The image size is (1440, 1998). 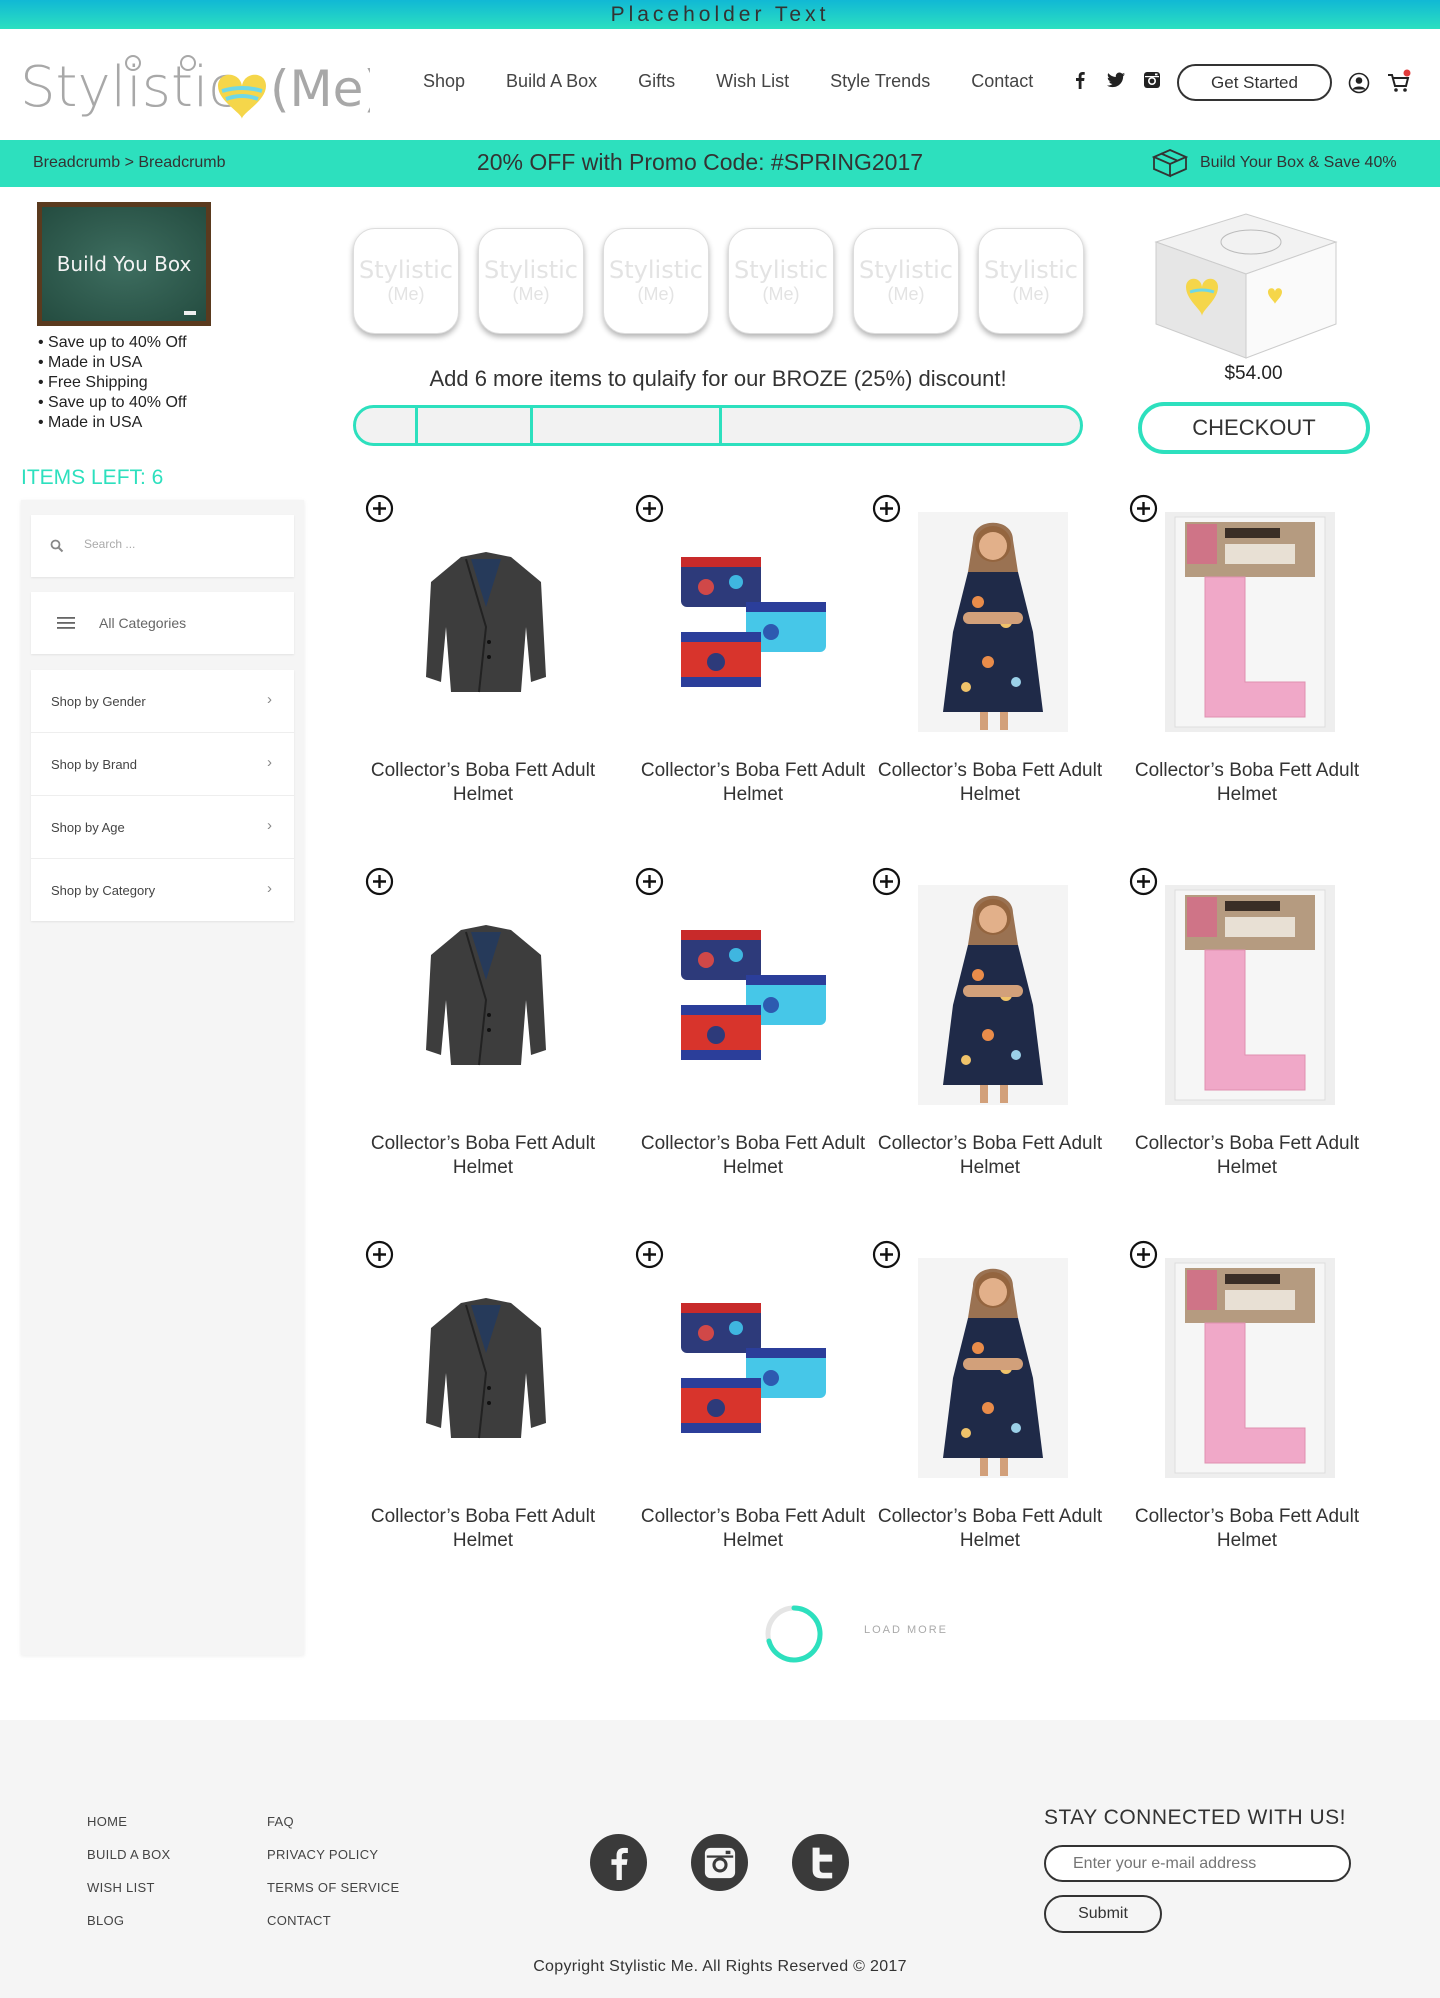 What do you see at coordinates (129, 1854) in the screenshot?
I see `footer-link-build-a-box: BUILD A BOX` at bounding box center [129, 1854].